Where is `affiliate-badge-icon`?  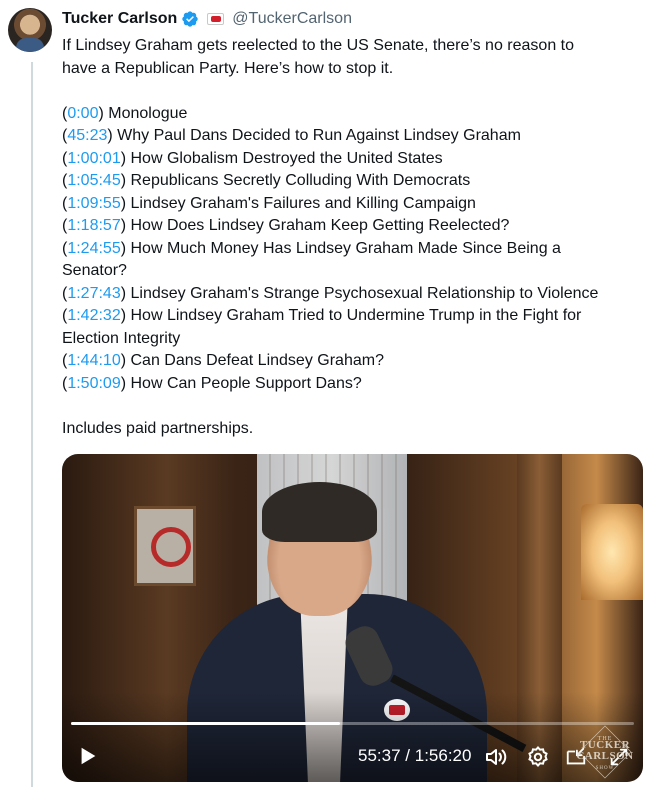
affiliate-badge-icon is located at coordinates (216, 19).